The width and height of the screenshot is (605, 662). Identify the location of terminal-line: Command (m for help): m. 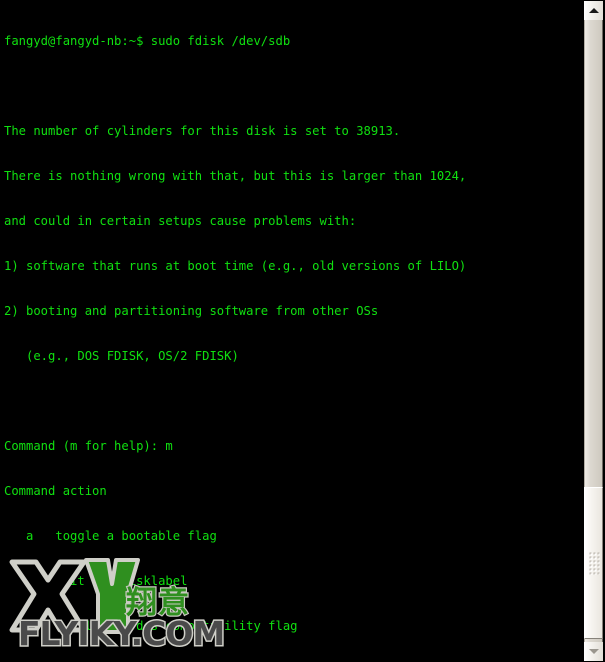
(88, 446).